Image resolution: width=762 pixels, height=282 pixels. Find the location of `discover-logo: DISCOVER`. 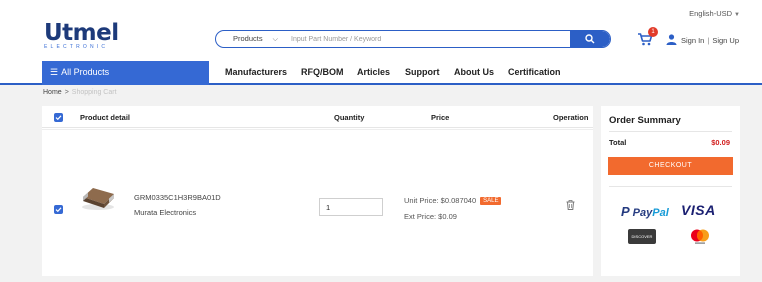

discover-logo: DISCOVER is located at coordinates (642, 236).